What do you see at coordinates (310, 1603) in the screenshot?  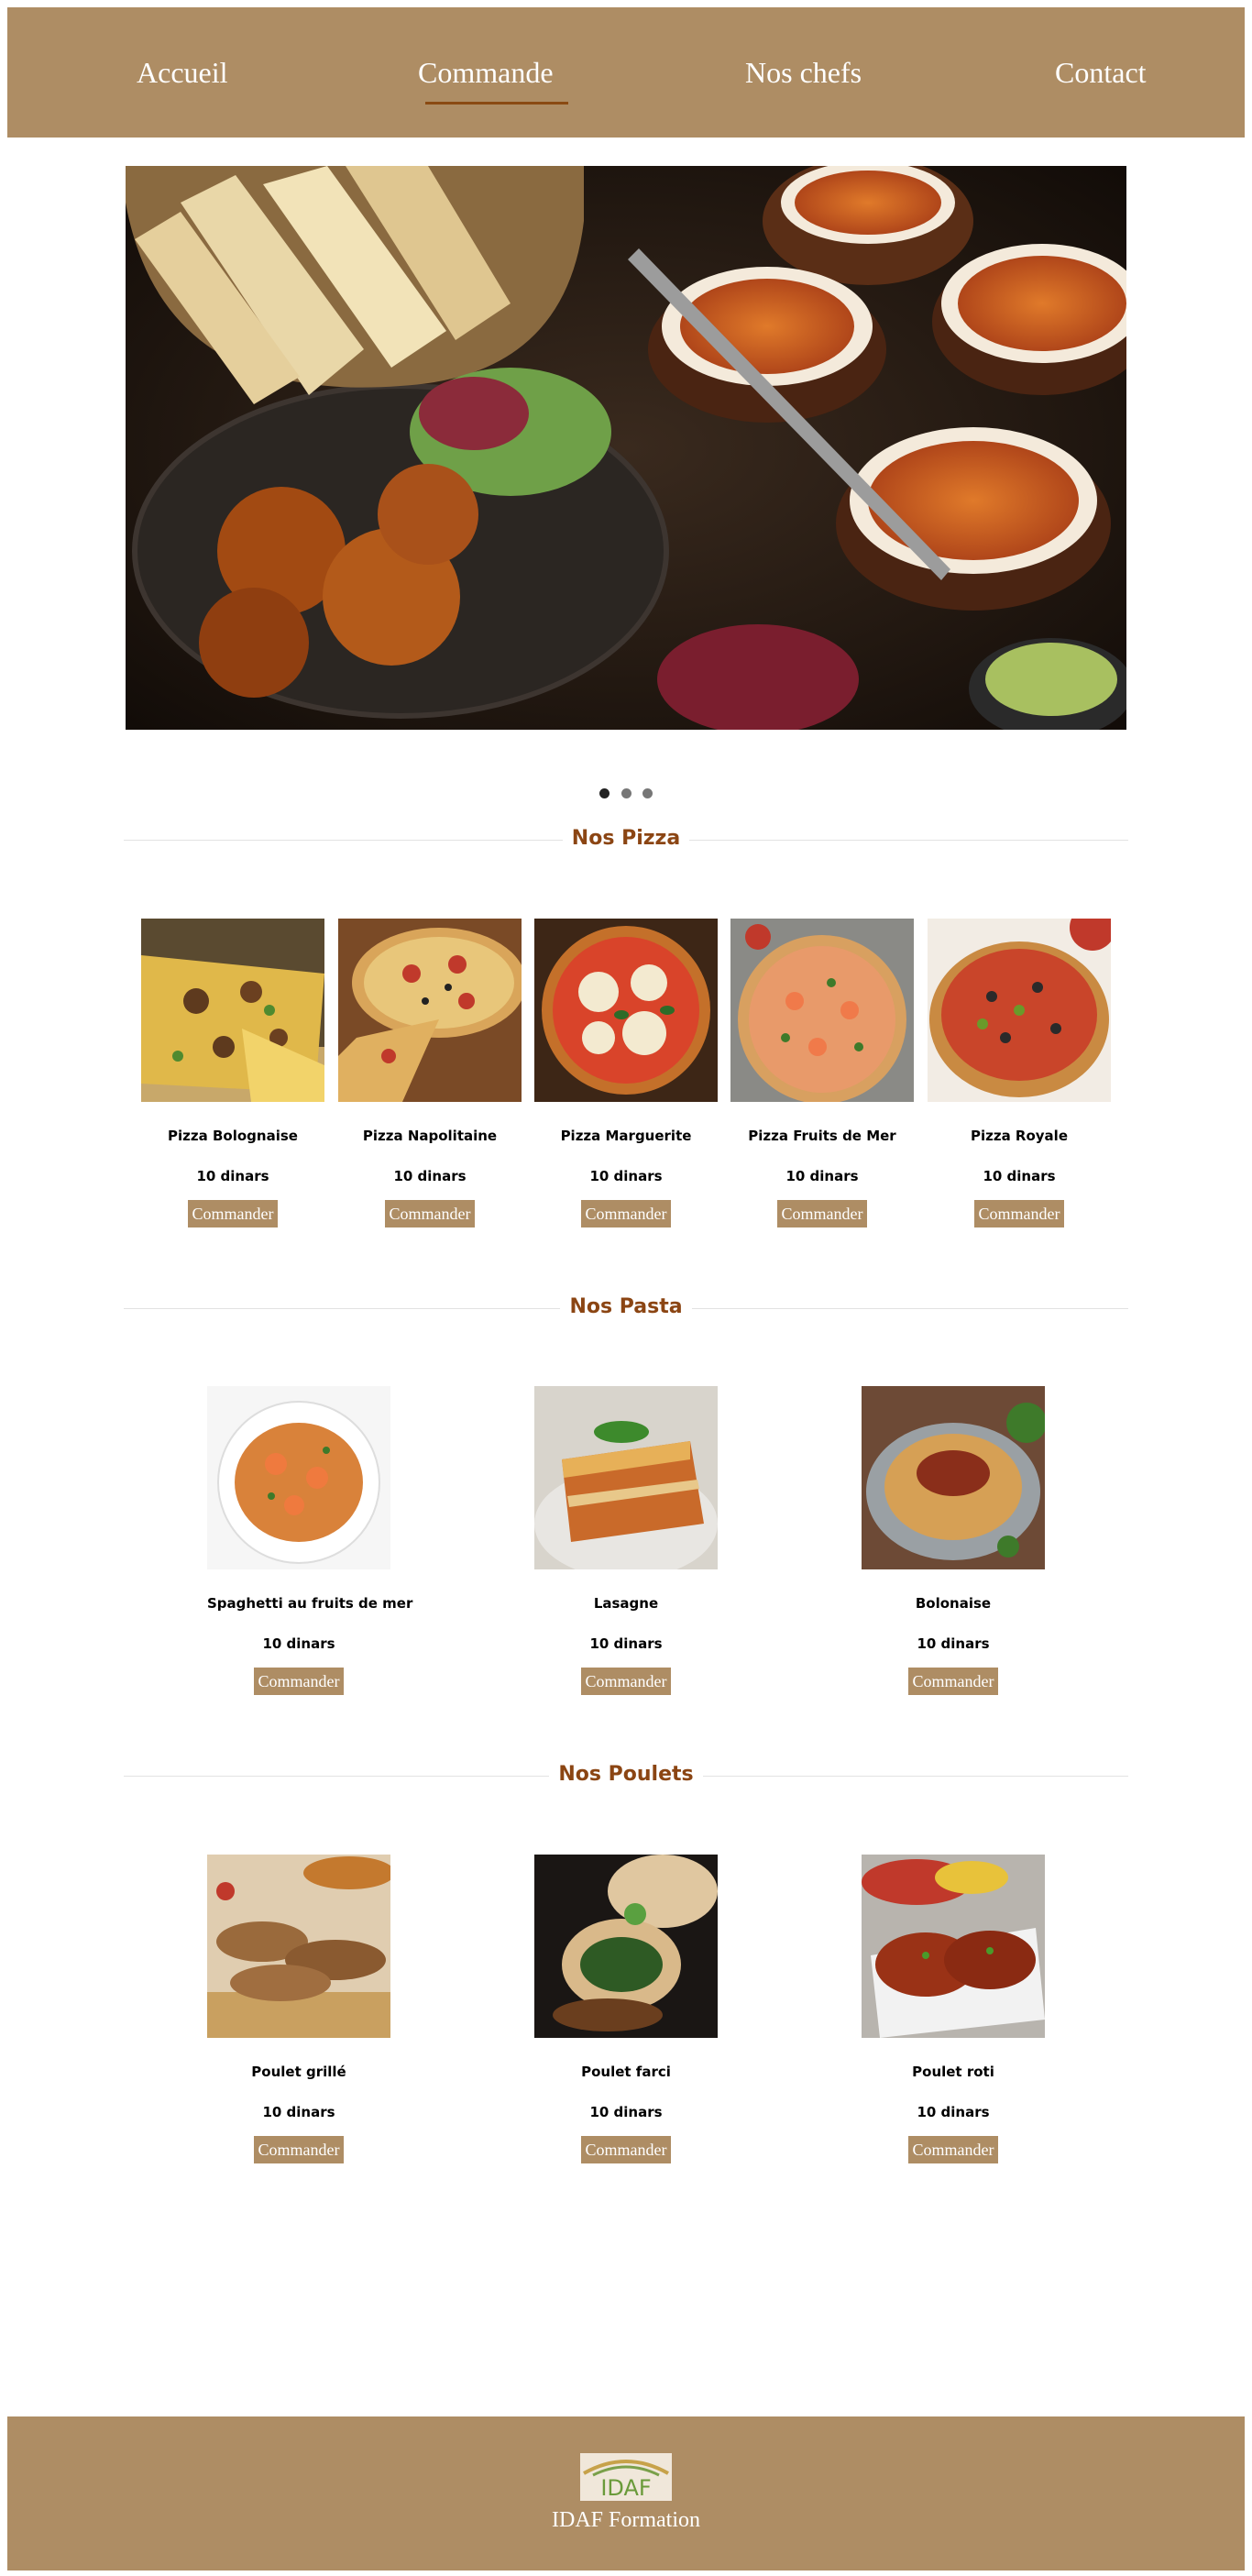 I see `item-name: Spaghetti au fruits de mer` at bounding box center [310, 1603].